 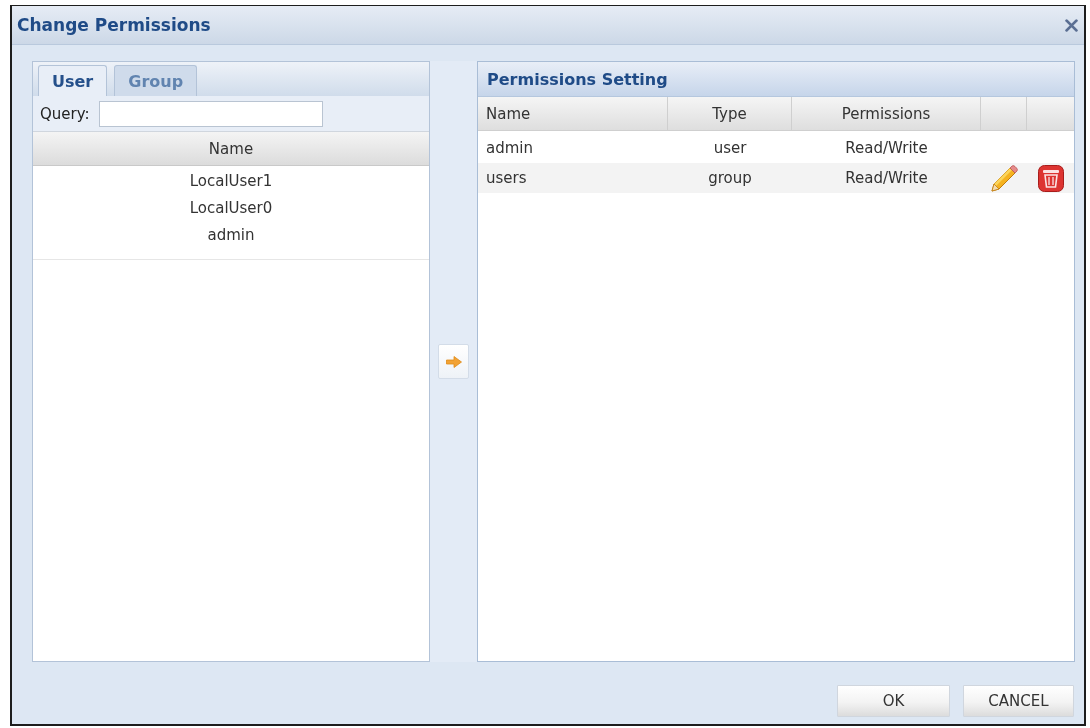 I want to click on table-cell: users, so click(x=573, y=178).